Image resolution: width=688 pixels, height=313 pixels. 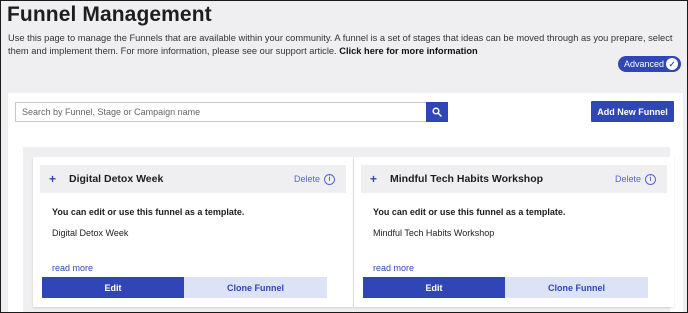 I want to click on funnel-card-header: + Digital Detox Week Delete i, so click(x=193, y=179).